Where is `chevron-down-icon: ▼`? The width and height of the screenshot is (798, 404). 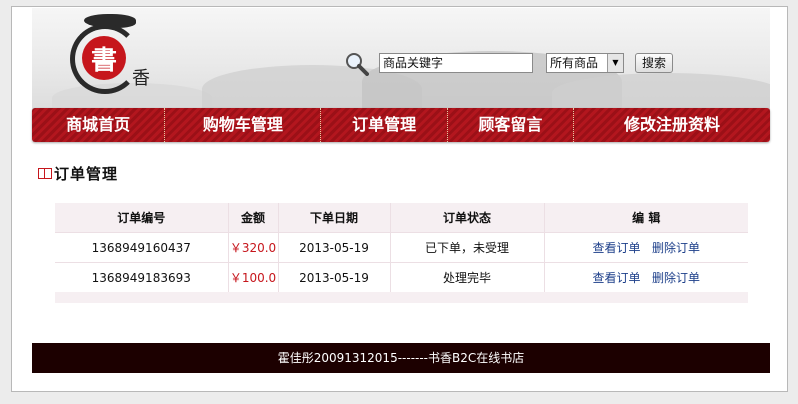
chevron-down-icon: ▼ is located at coordinates (615, 63).